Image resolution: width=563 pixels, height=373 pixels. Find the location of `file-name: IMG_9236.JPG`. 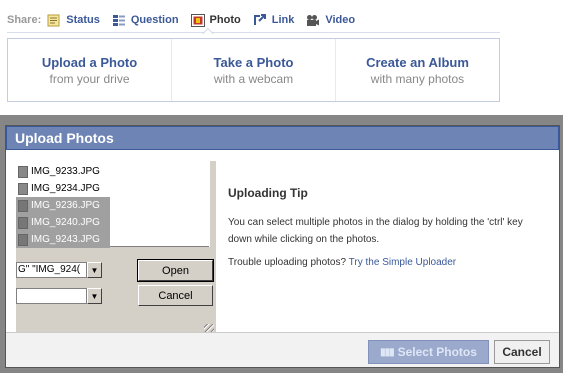

file-name: IMG_9236.JPG is located at coordinates (65, 205).